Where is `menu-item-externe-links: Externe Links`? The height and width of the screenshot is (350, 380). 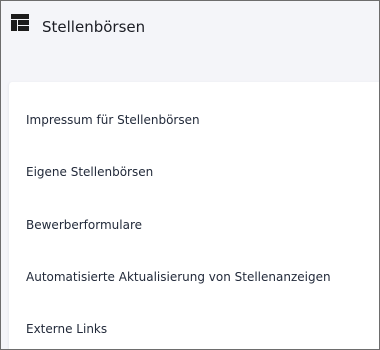
menu-item-externe-links: Externe Links is located at coordinates (66, 329).